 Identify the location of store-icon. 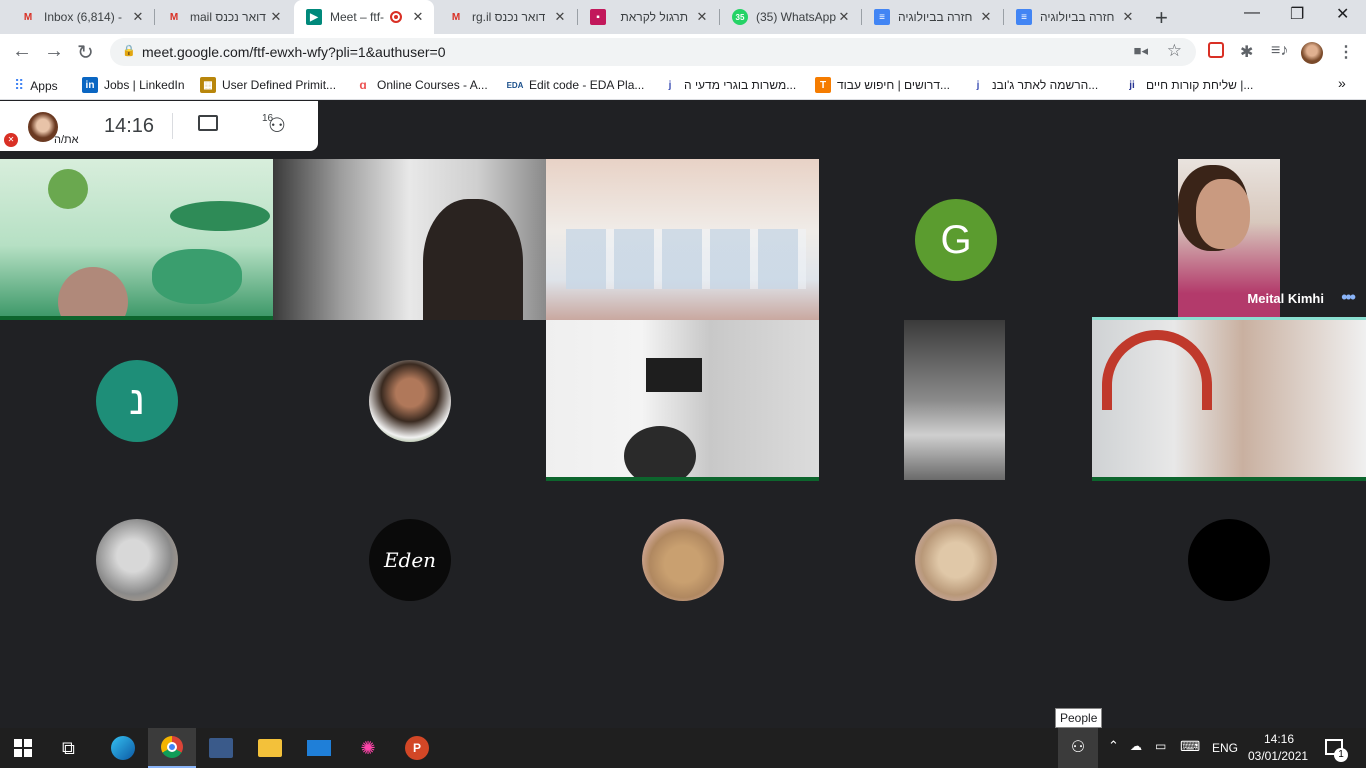
(221, 748).